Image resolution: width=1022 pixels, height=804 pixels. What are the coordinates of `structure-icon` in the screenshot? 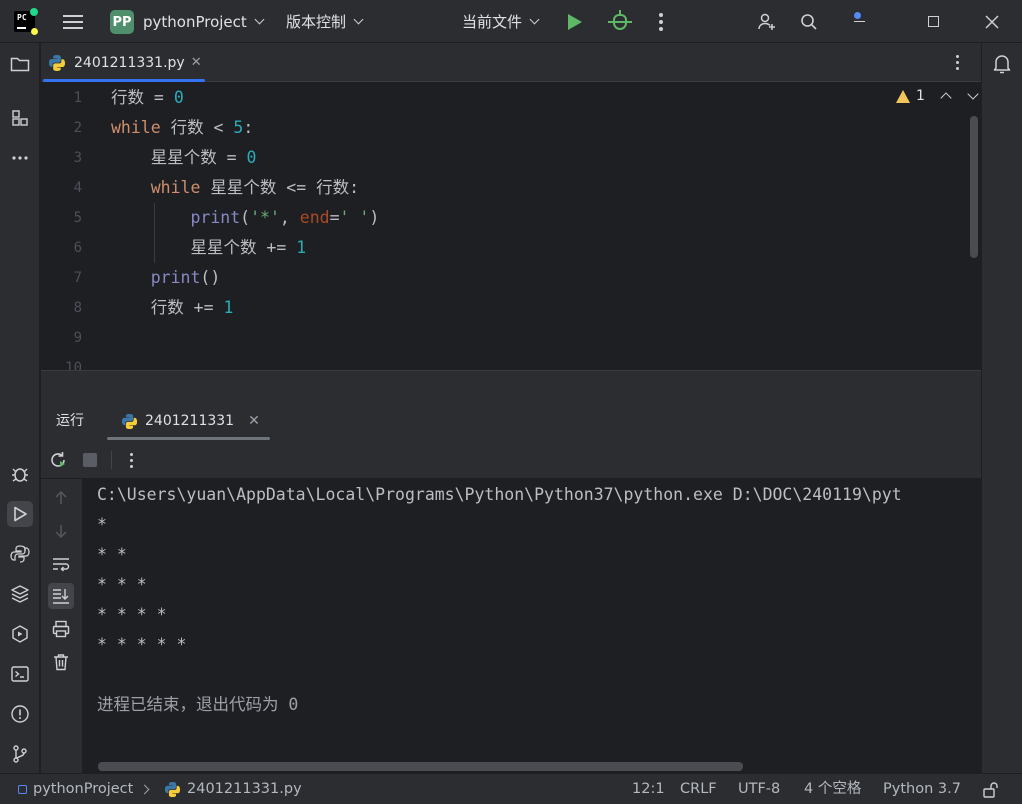 It's located at (20, 118).